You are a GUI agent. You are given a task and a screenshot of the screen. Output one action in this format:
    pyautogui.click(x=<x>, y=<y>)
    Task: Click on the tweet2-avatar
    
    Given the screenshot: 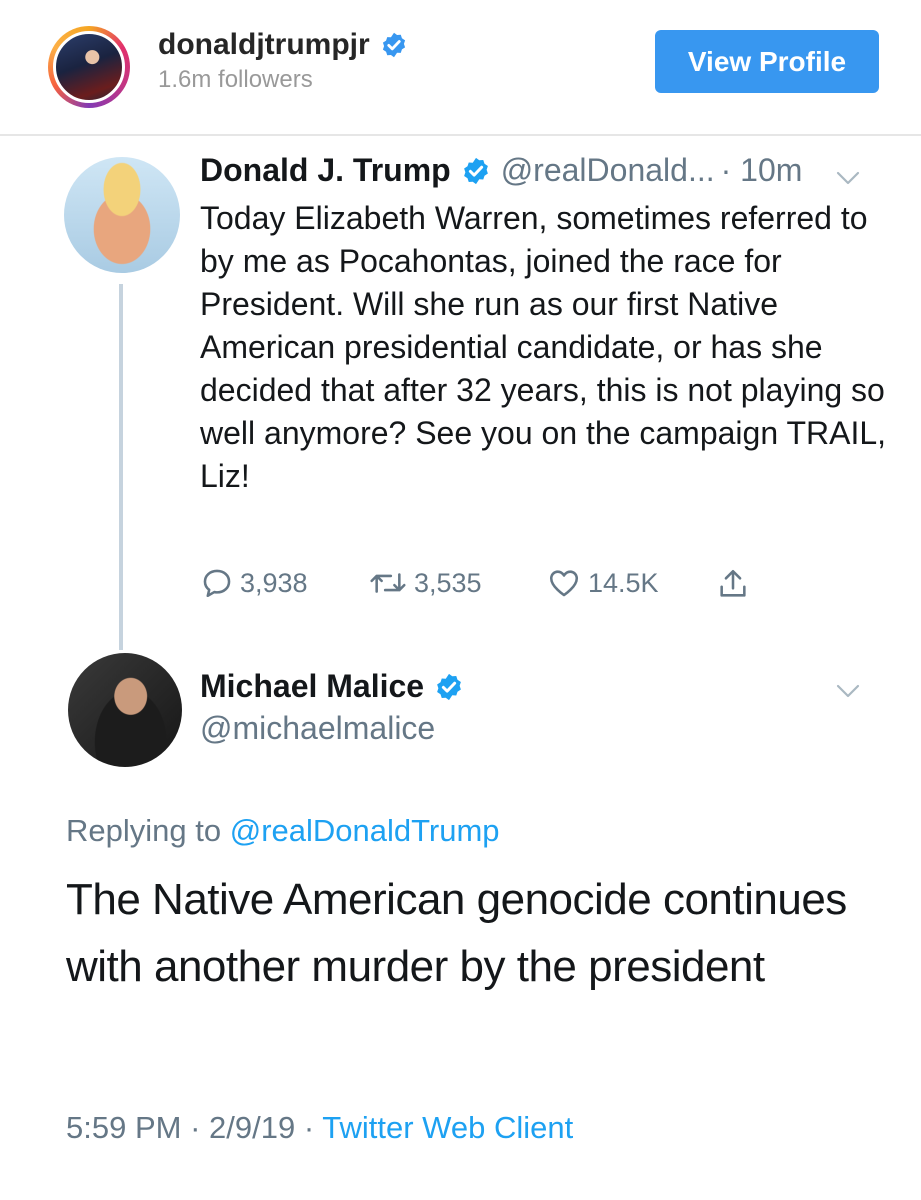 What is the action you would take?
    pyautogui.click(x=125, y=710)
    